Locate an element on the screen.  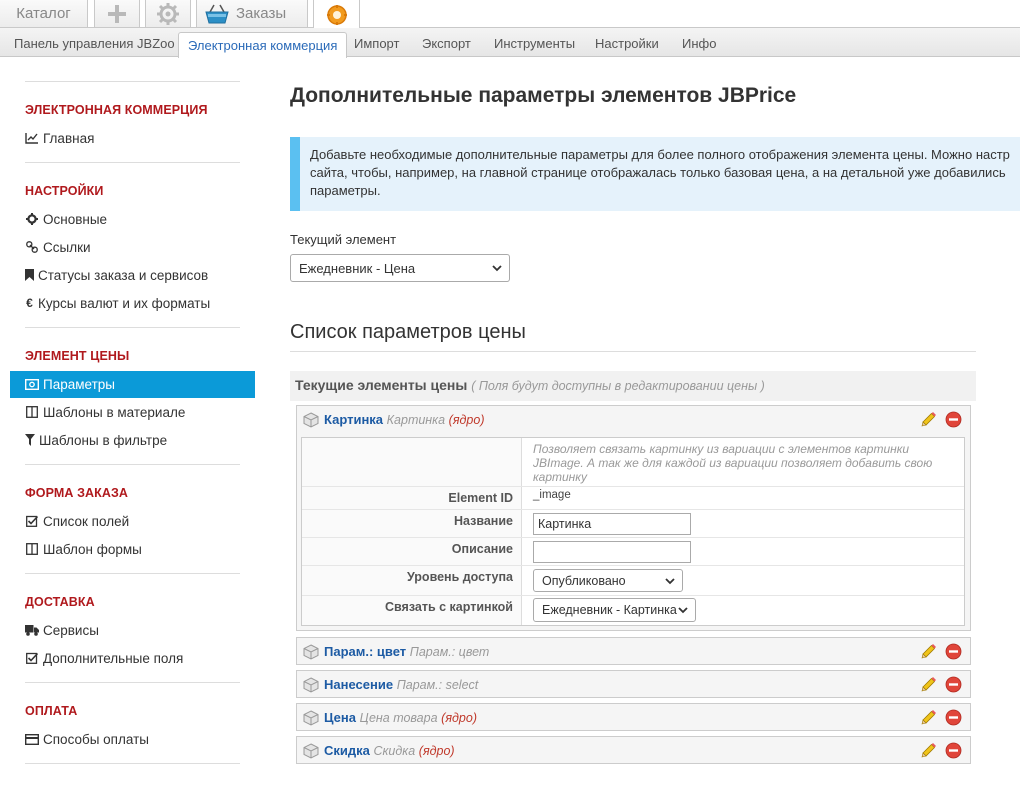
tab-catalog: Каталог is located at coordinates (44, 14).